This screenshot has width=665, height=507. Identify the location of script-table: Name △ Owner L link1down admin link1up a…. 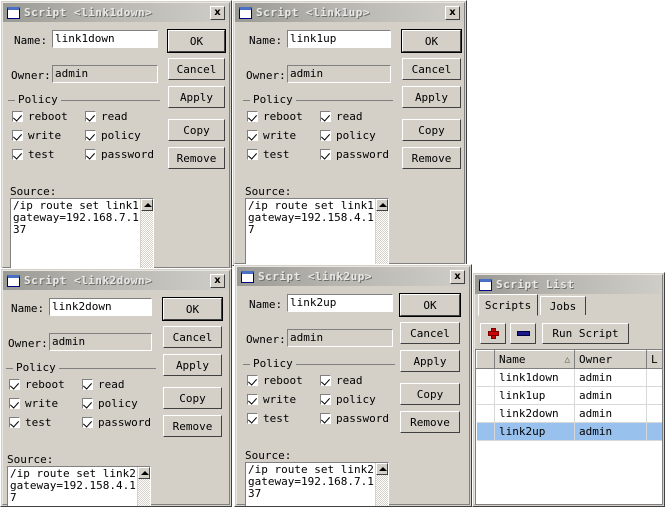
(569, 395).